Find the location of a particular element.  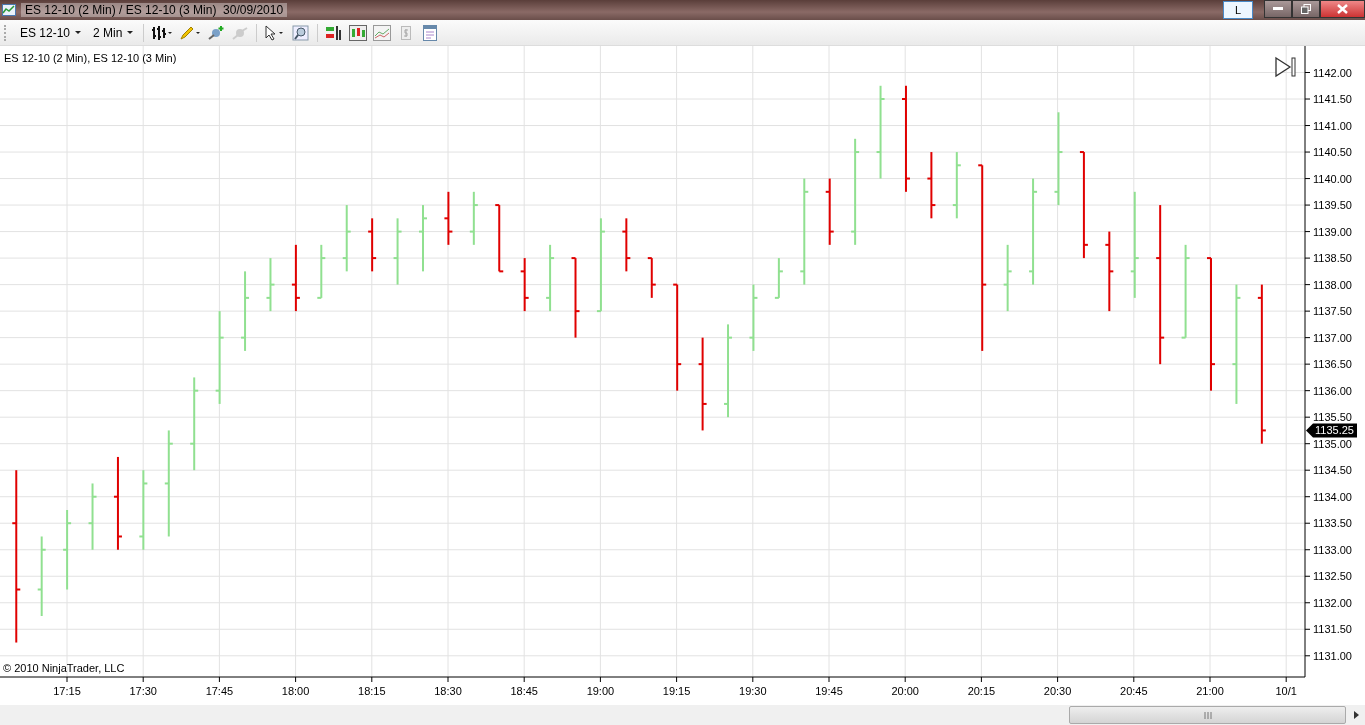

copyright-text: © 2010 NinjaTrader, LLC is located at coordinates (64, 668).